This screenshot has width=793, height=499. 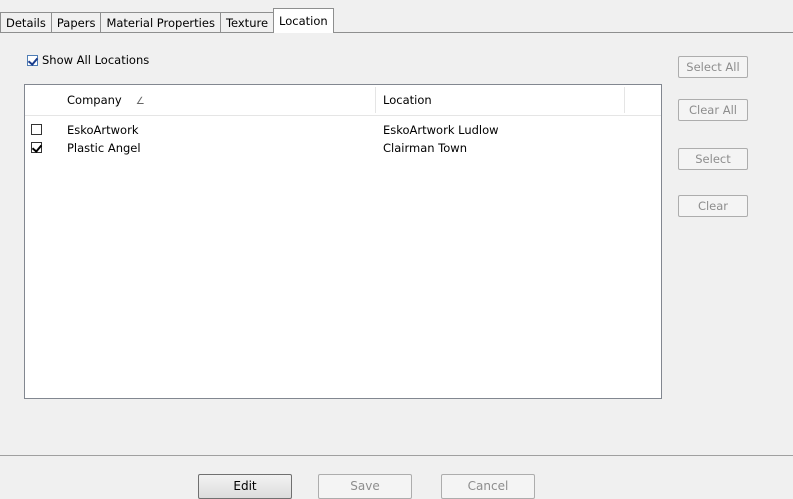 I want to click on edit-button: Edit, so click(x=245, y=486).